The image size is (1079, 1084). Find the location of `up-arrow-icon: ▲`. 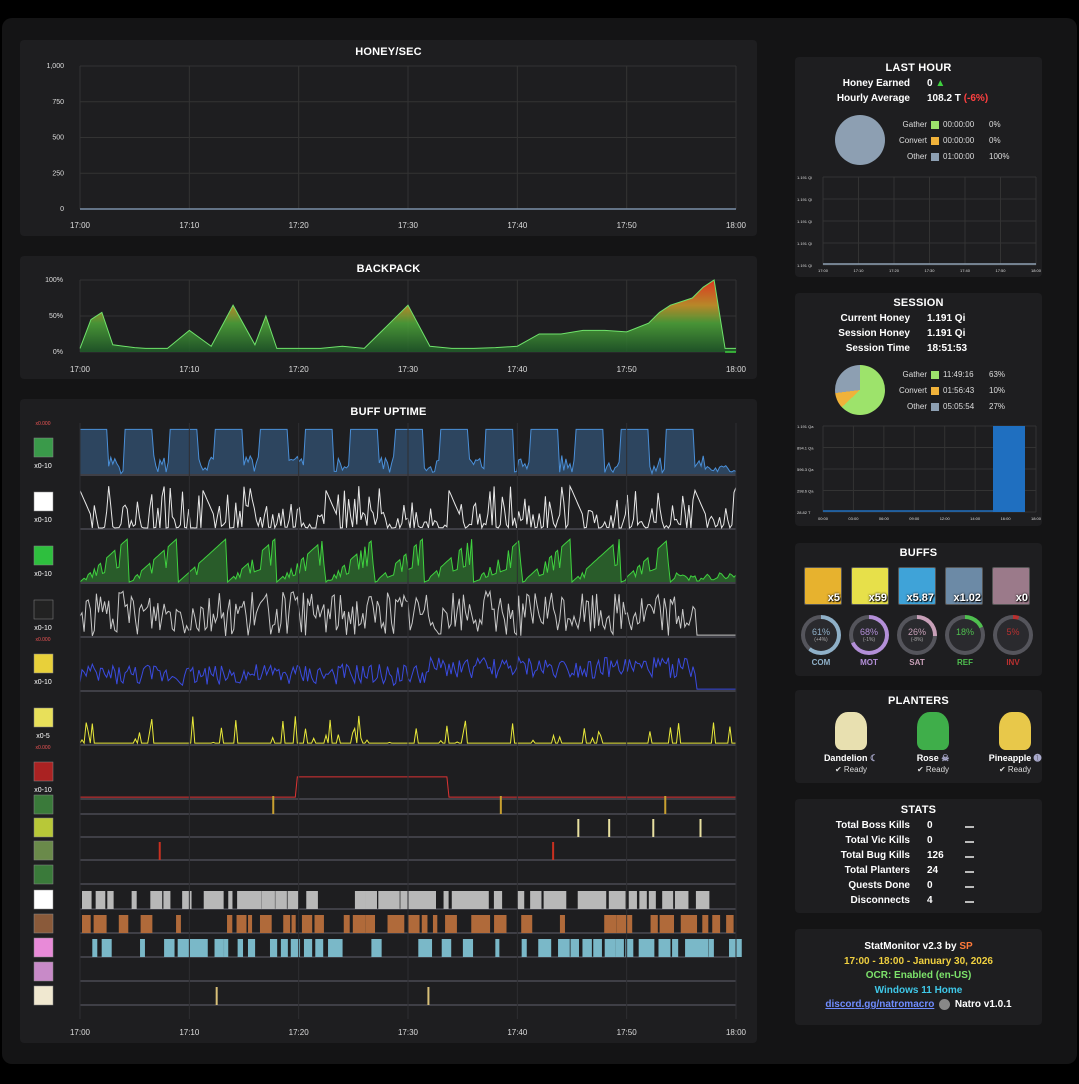

up-arrow-icon: ▲ is located at coordinates (940, 83).